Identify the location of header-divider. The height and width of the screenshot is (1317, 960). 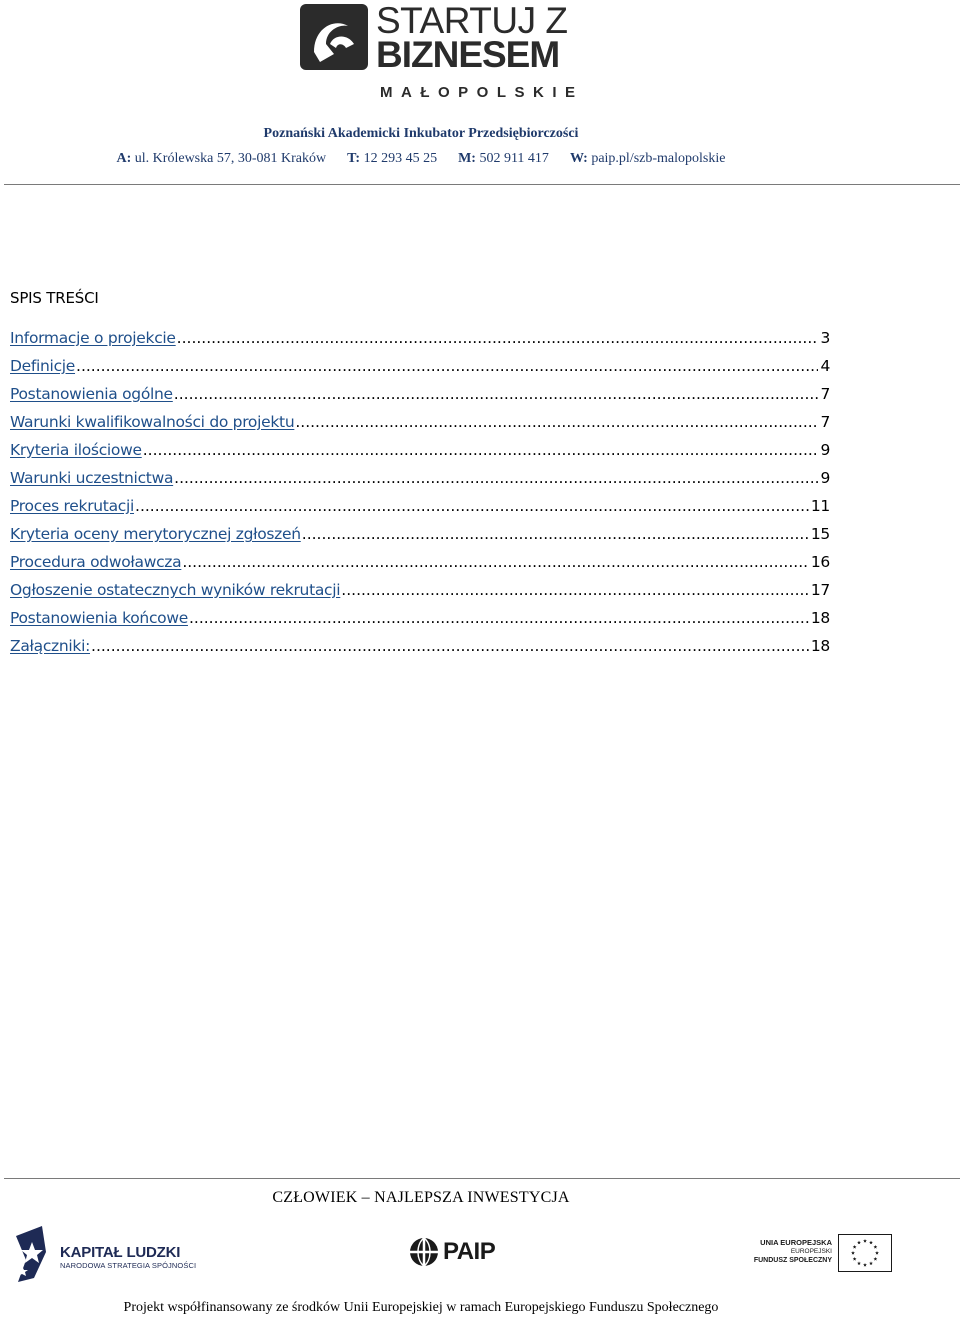
(482, 184).